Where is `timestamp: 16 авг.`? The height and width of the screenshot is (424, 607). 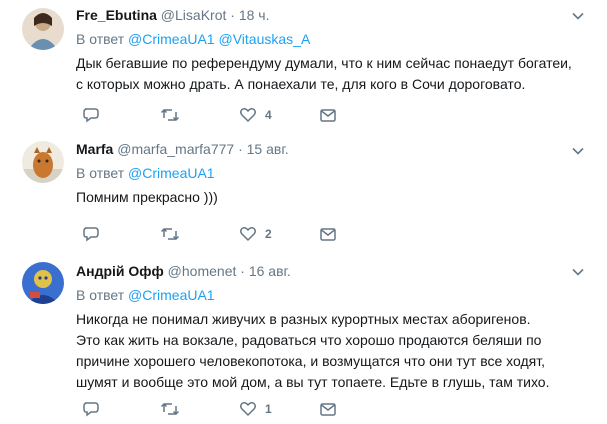 timestamp: 16 авг. is located at coordinates (270, 271).